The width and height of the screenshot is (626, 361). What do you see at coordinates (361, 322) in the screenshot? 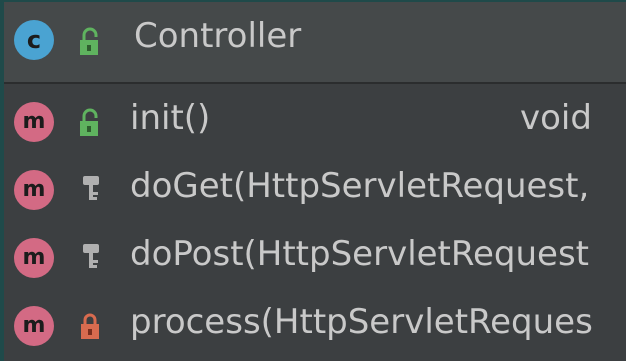
I see `member-name: process(HttpServletReques` at bounding box center [361, 322].